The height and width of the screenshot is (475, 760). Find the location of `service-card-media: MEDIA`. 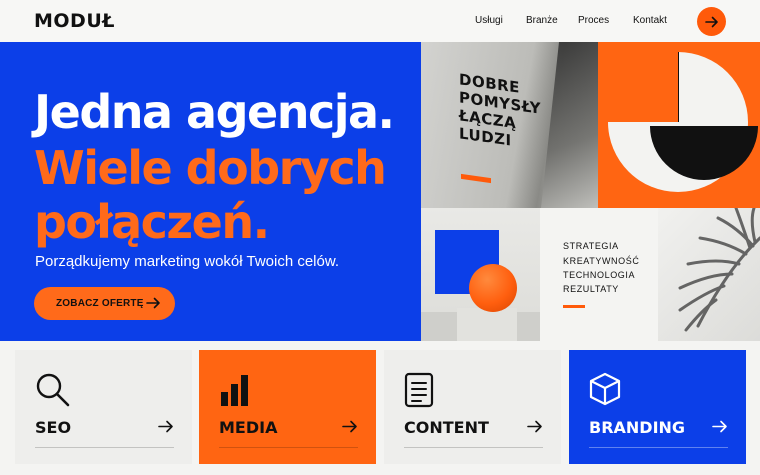

service-card-media: MEDIA is located at coordinates (287, 407).